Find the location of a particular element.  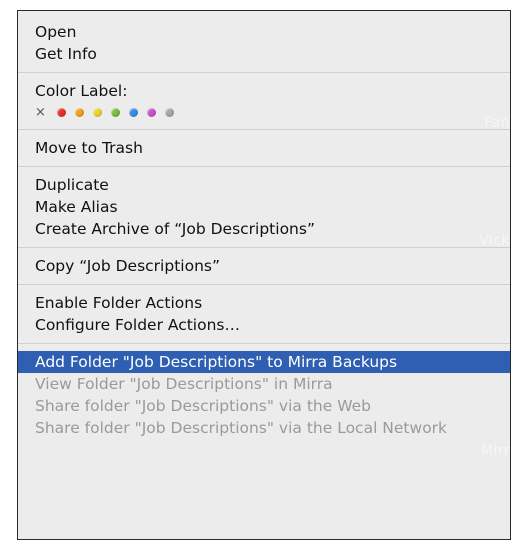

menu-item-get-info: Get Info is located at coordinates (264, 54).